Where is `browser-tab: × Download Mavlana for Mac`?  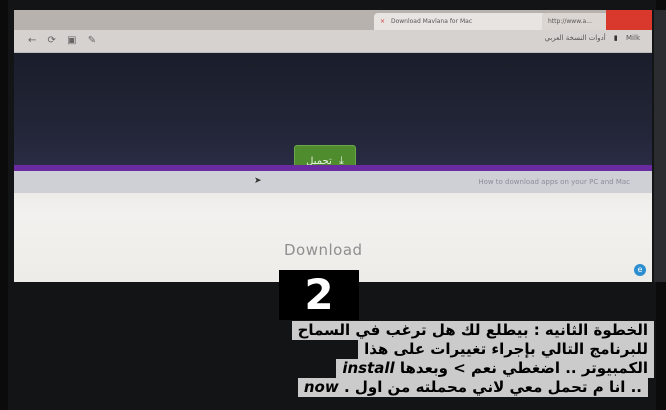 browser-tab: × Download Mavlana for Mac is located at coordinates (460, 21).